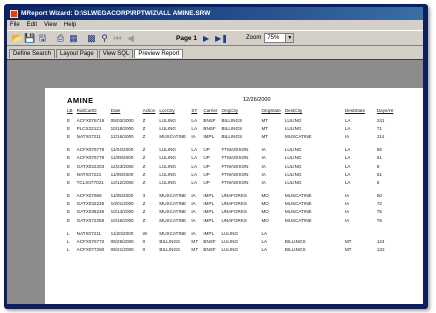  What do you see at coordinates (117, 38) in the screenshot?
I see `first-page-icon: ⏮` at bounding box center [117, 38].